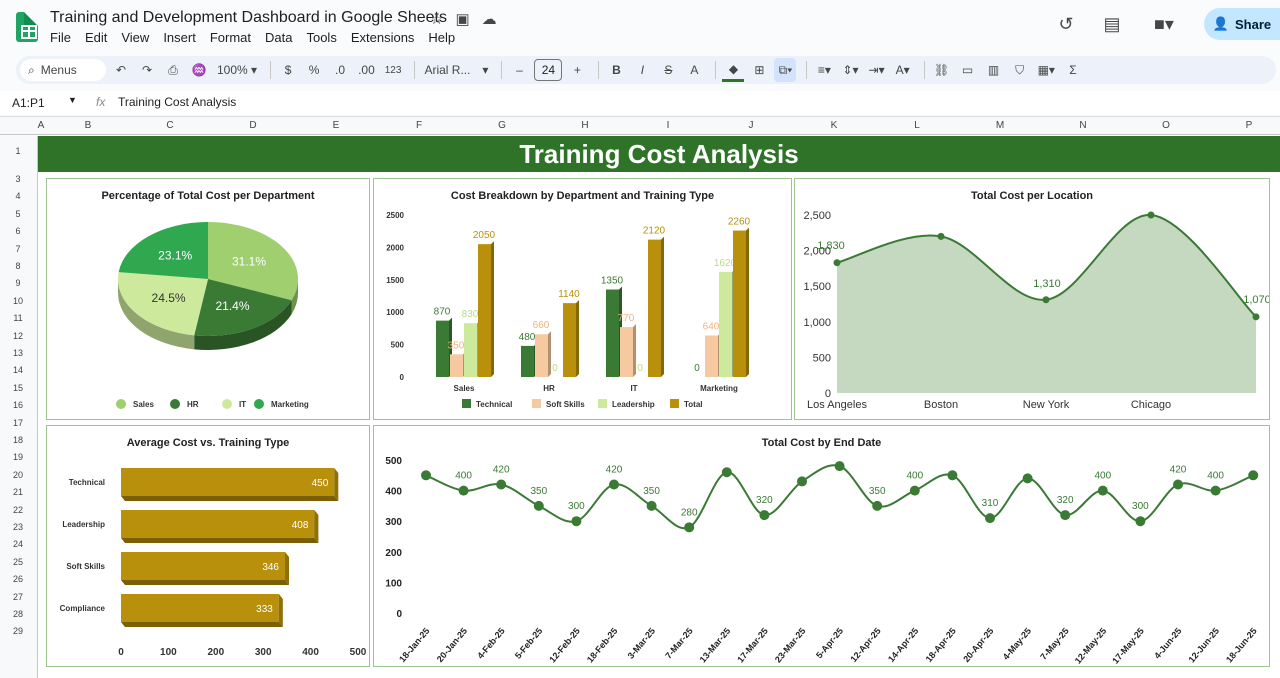 The width and height of the screenshot is (1280, 678). I want to click on print-icon: ⎙, so click(173, 70).